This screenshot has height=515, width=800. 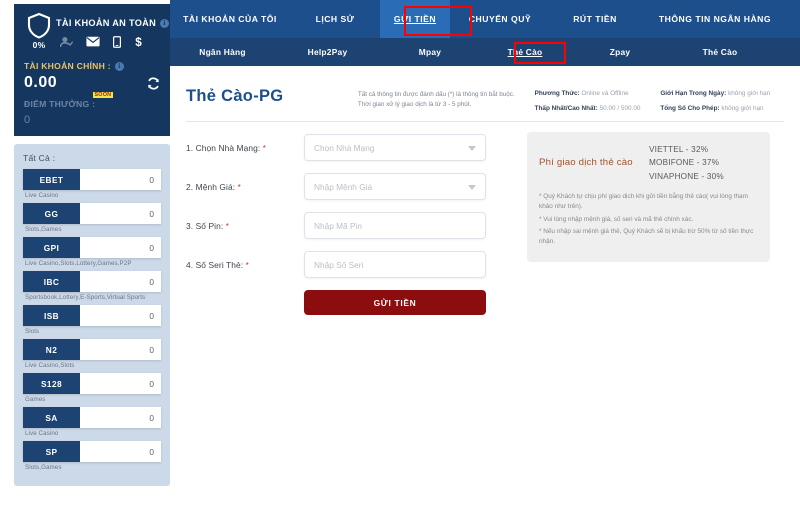 What do you see at coordinates (742, 109) in the screenshot?
I see `meta-total-allowed-value: không giới hạn` at bounding box center [742, 109].